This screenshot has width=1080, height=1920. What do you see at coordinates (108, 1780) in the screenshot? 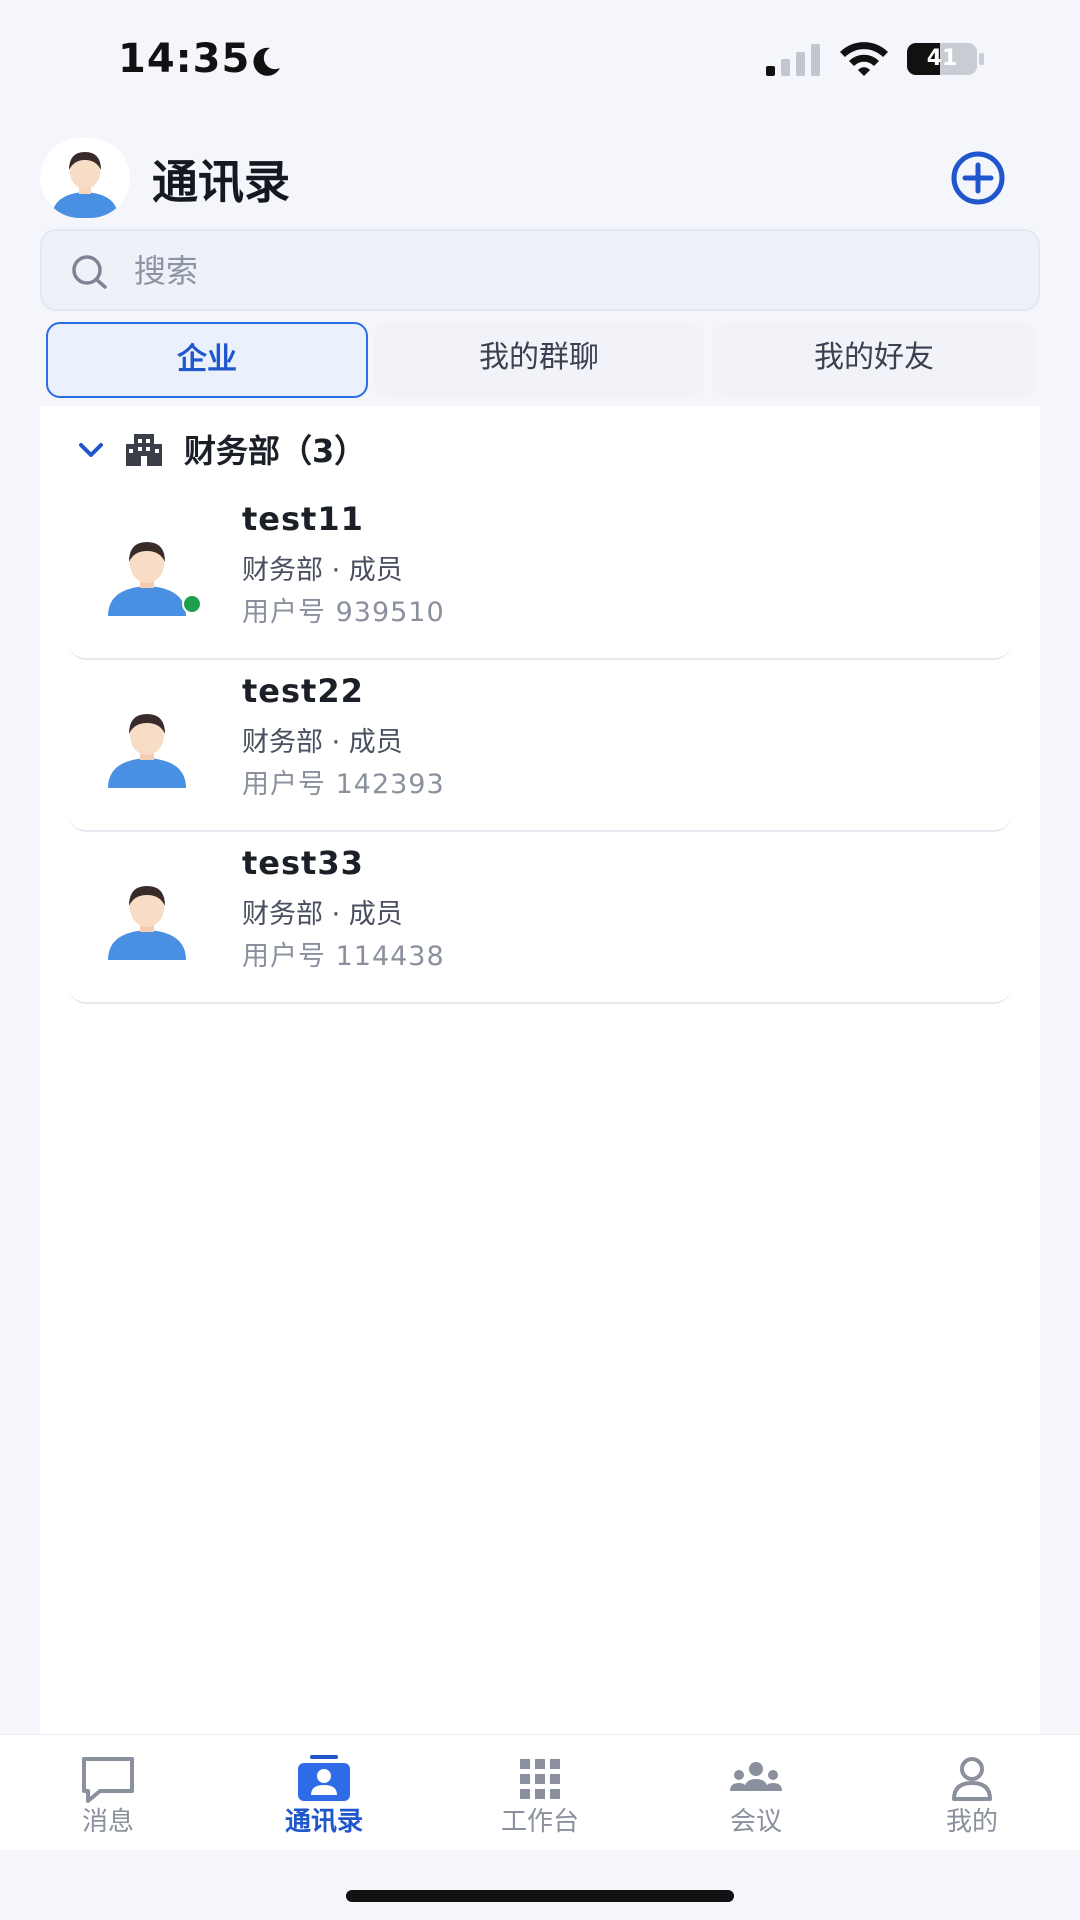
I see `message-icon` at bounding box center [108, 1780].